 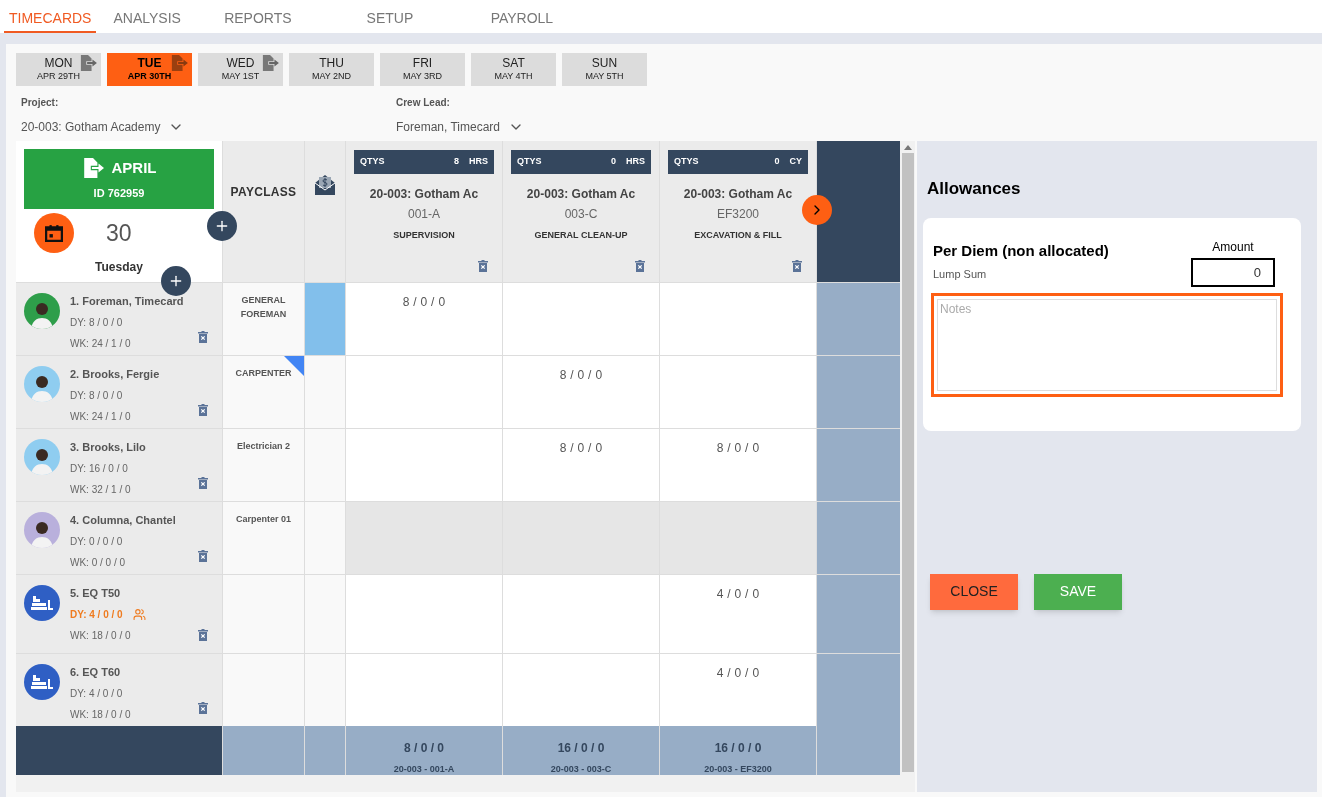 What do you see at coordinates (149, 69) in the screenshot?
I see `day-button: TUE APR 30TH` at bounding box center [149, 69].